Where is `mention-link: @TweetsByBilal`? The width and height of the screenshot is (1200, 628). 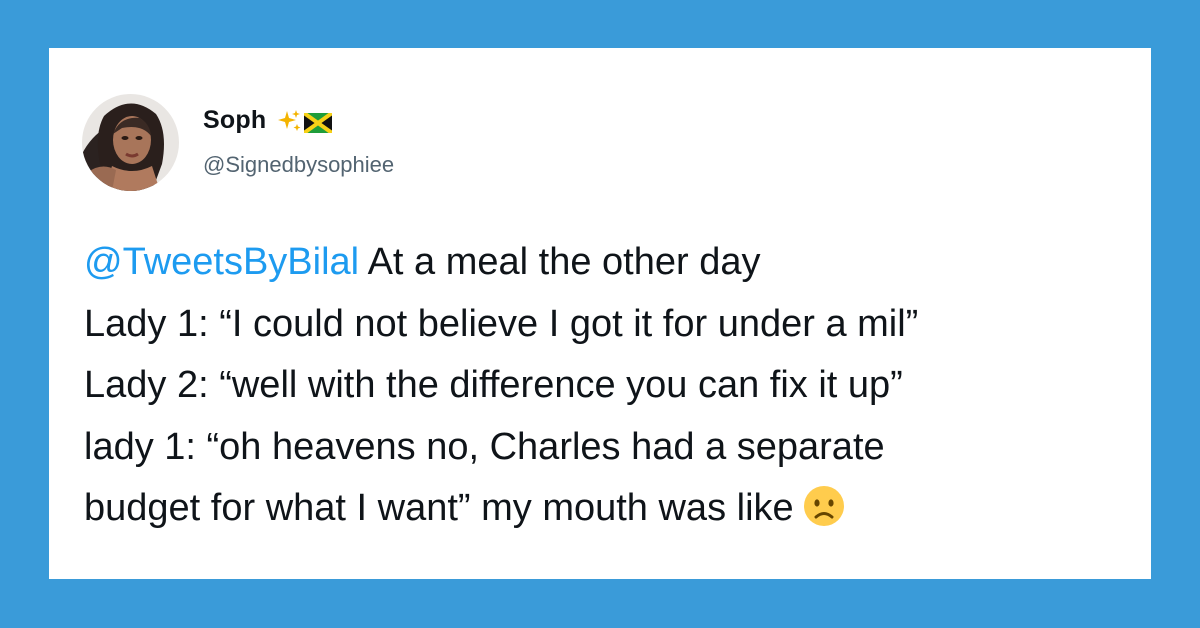
mention-link: @TweetsByBilal is located at coordinates (221, 262).